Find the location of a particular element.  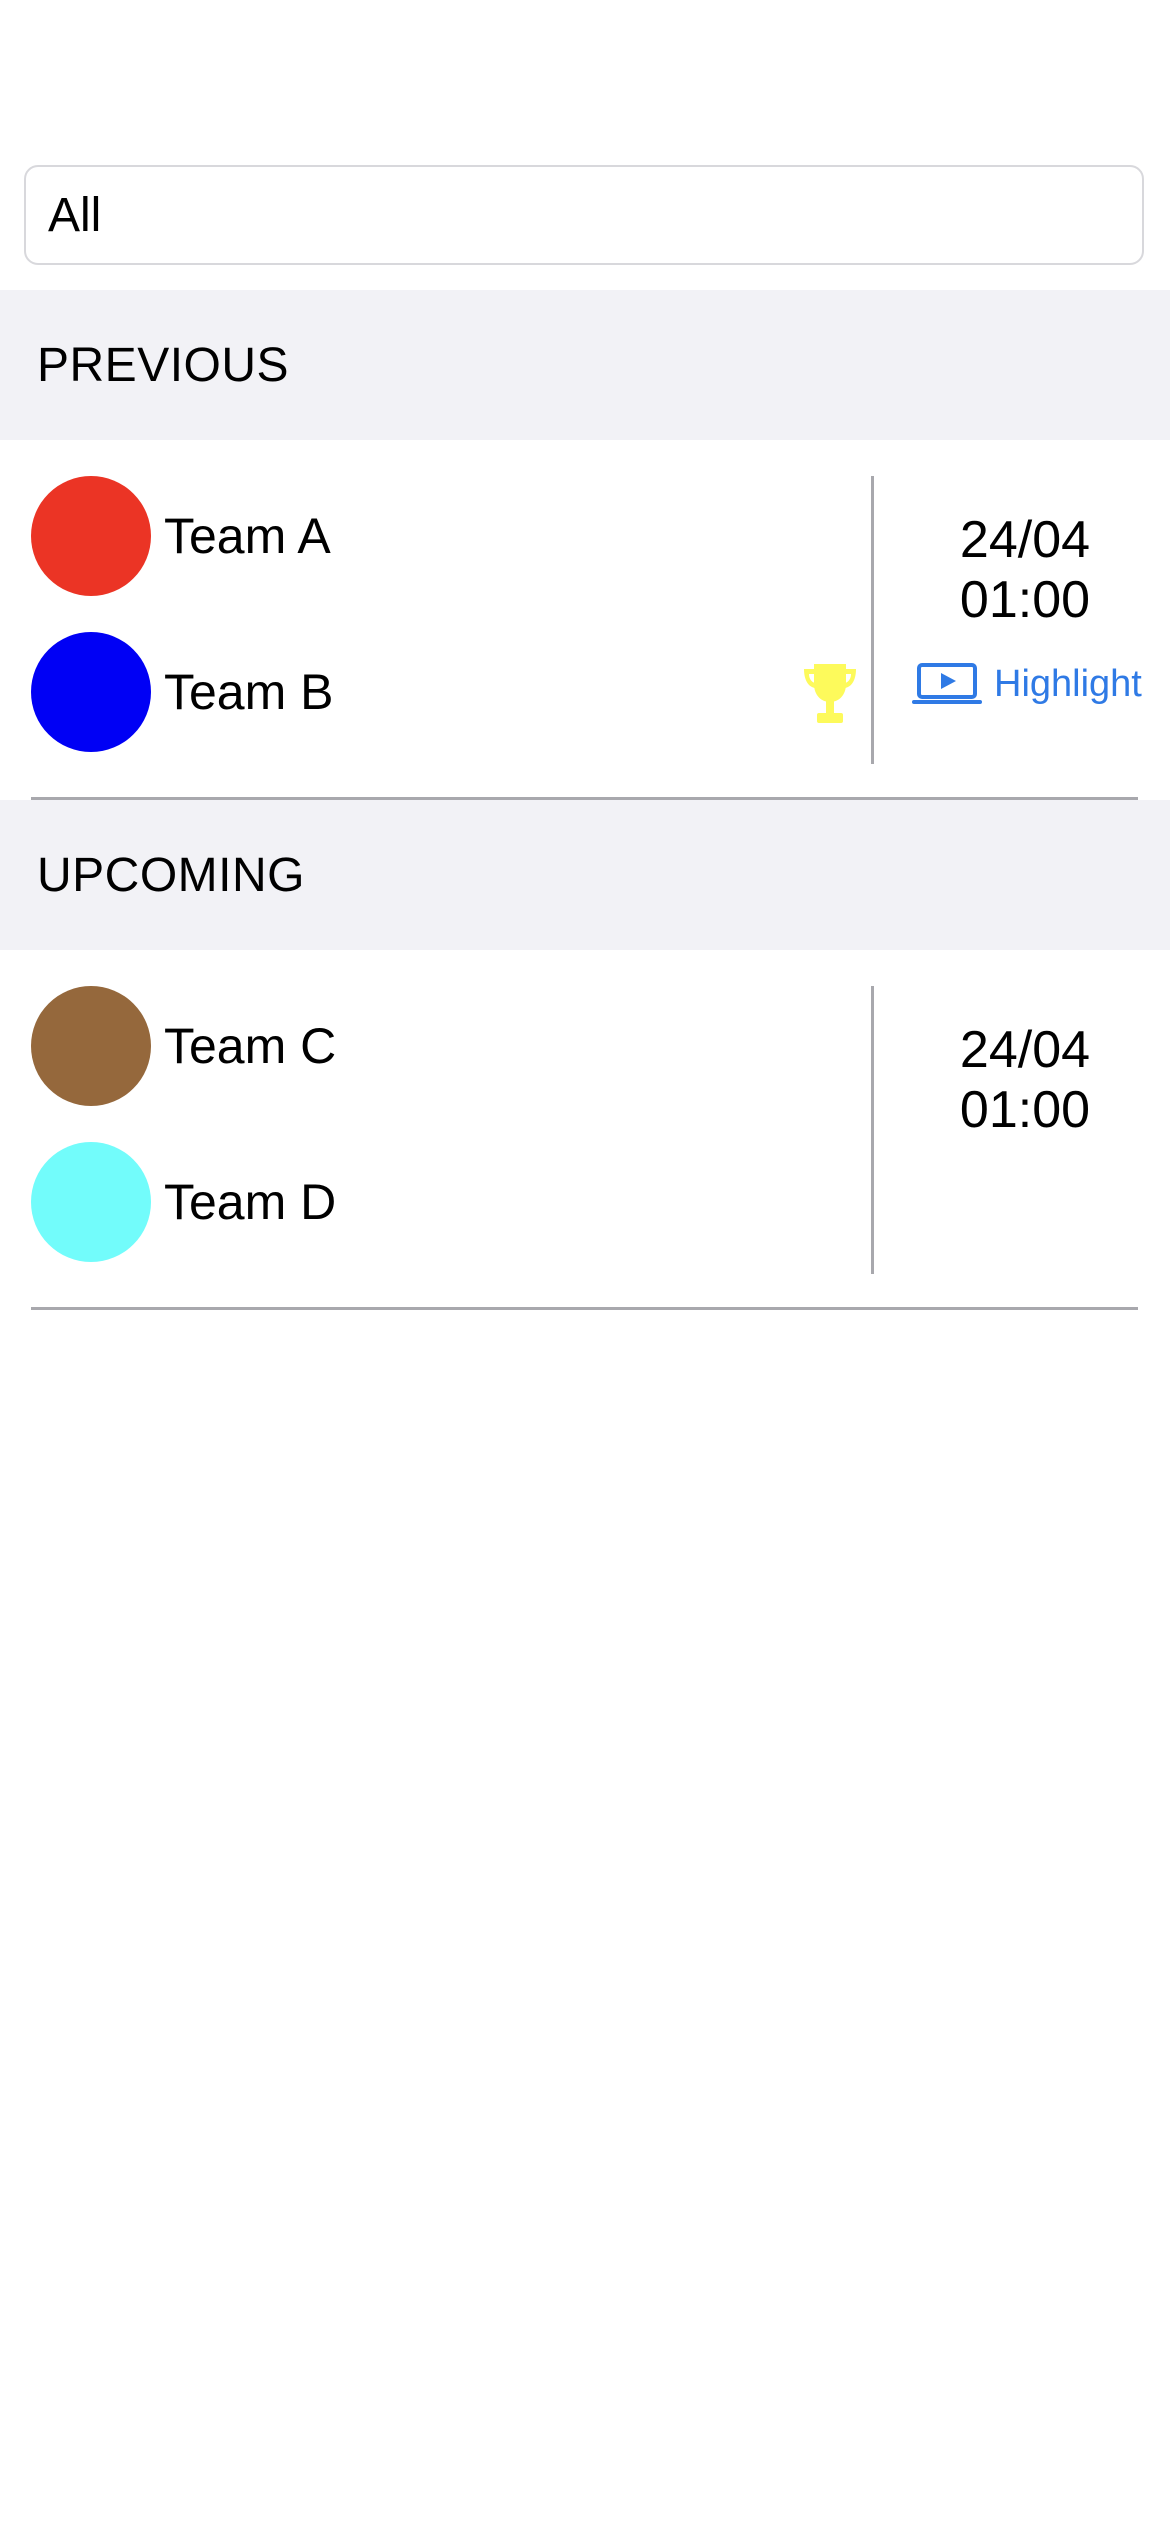

team-row-c: Team C is located at coordinates (183, 1046).